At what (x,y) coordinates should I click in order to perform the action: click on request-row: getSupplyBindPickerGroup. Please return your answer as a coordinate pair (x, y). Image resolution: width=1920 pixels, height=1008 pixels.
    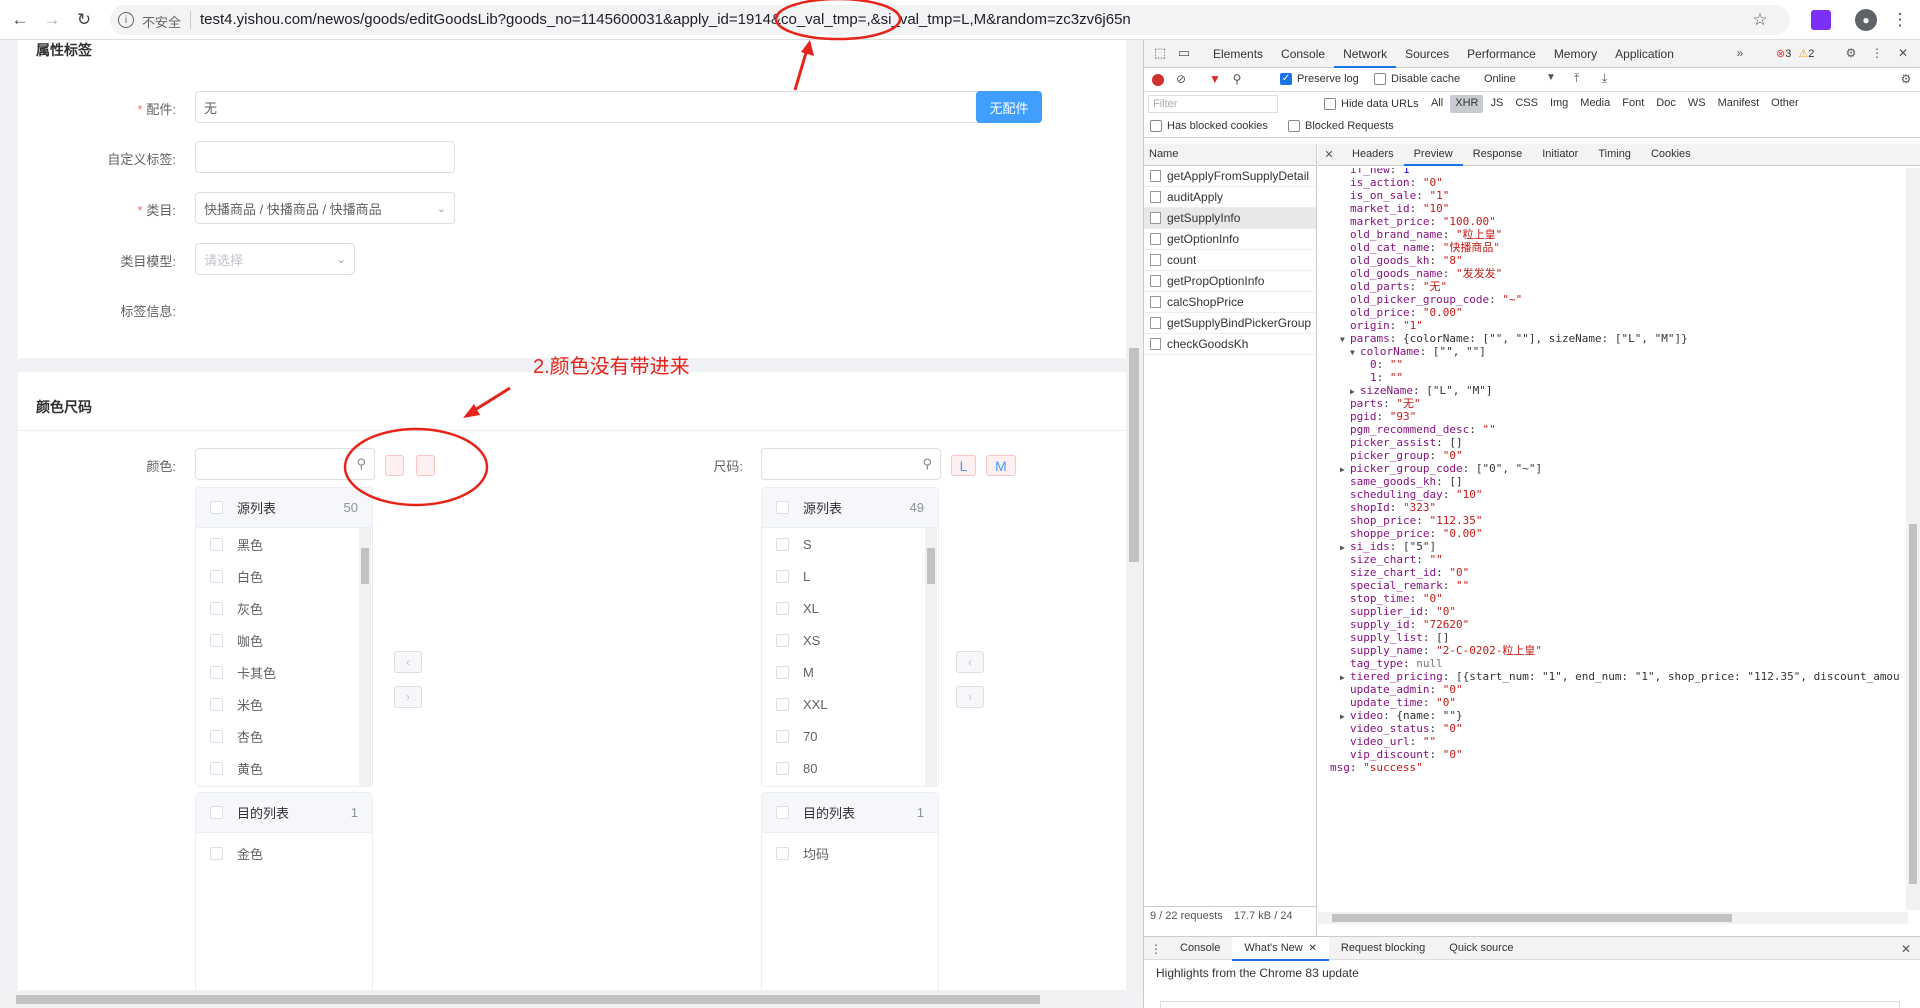
    Looking at the image, I should click on (1230, 323).